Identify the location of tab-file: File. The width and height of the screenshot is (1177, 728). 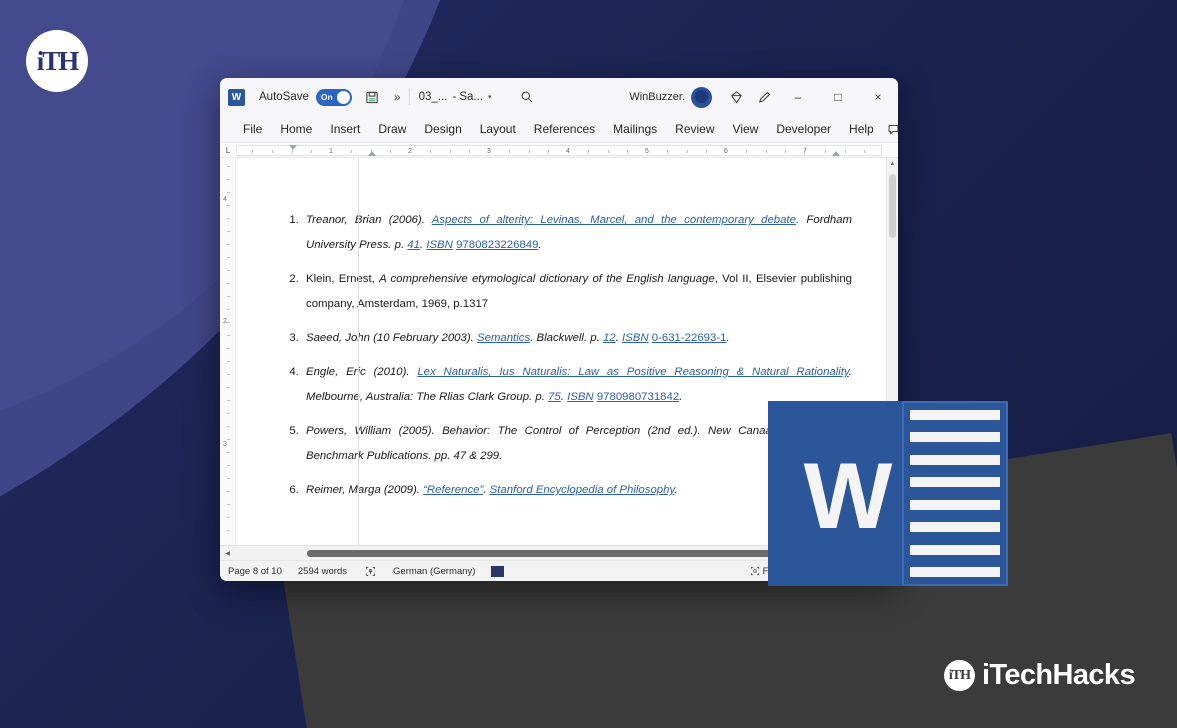
(252, 129).